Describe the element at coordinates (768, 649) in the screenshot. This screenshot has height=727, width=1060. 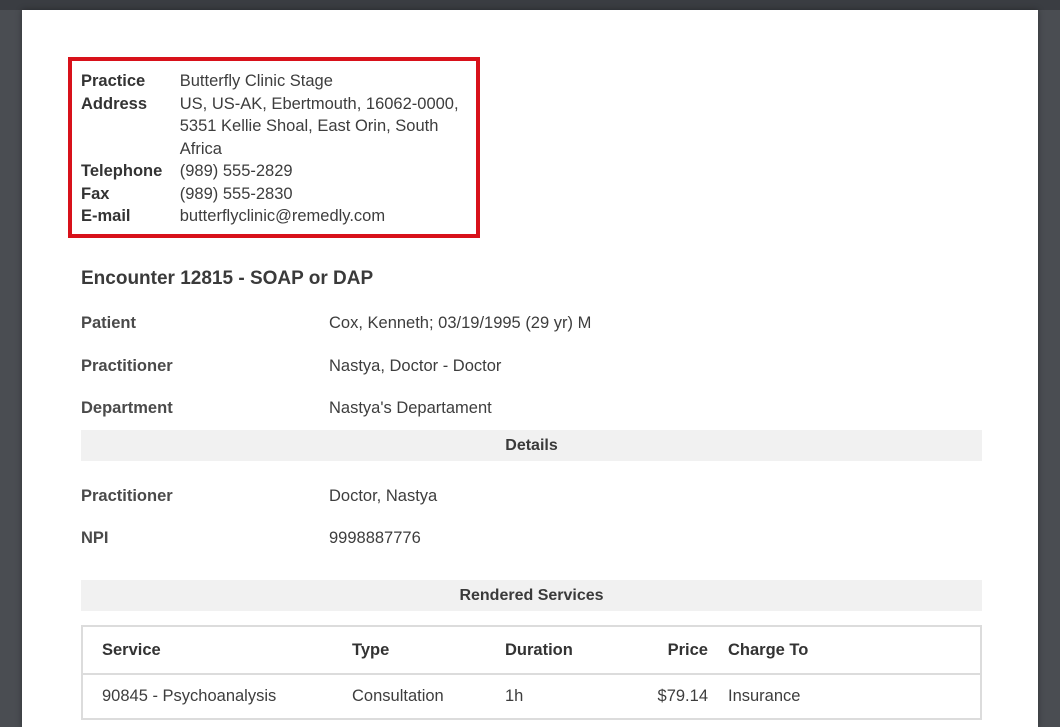
I see `column-header-charge-to: Charge To` at that location.